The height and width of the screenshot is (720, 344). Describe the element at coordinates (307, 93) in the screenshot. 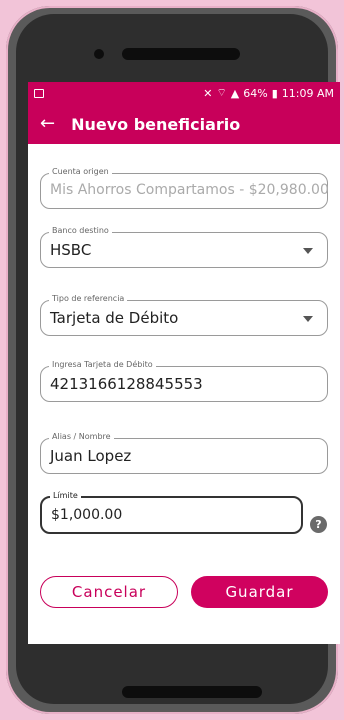

I see `clock: 11:09 AM` at that location.